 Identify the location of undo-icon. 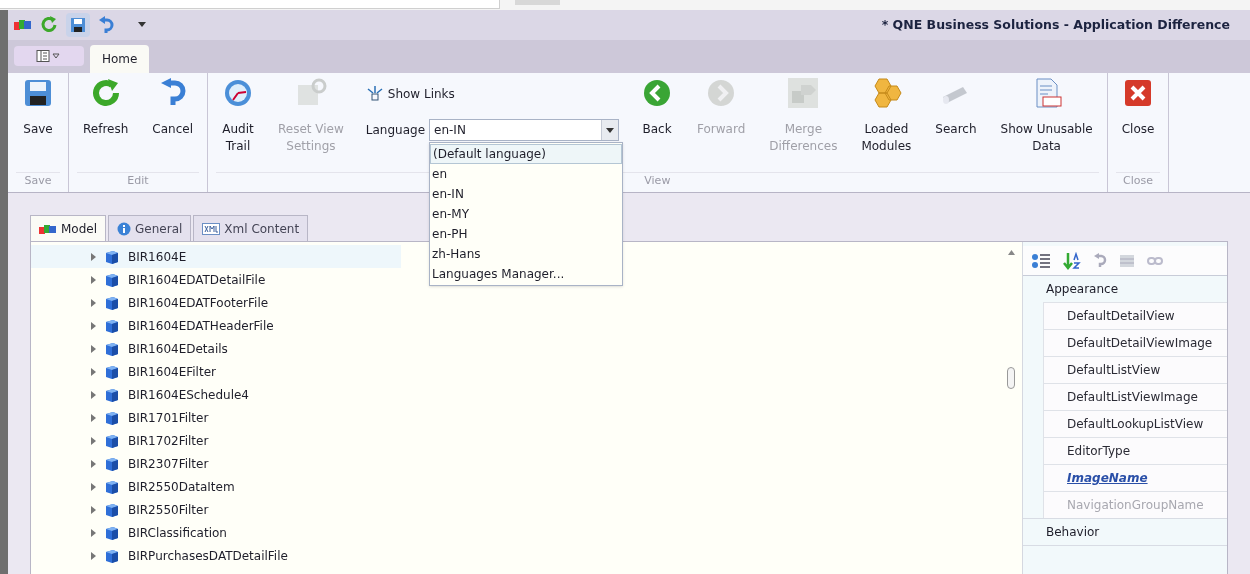
(106, 25).